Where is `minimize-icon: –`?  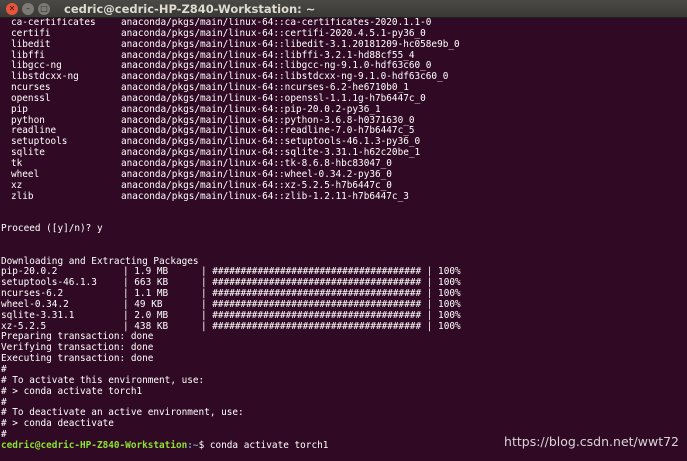 minimize-icon: – is located at coordinates (28, 8).